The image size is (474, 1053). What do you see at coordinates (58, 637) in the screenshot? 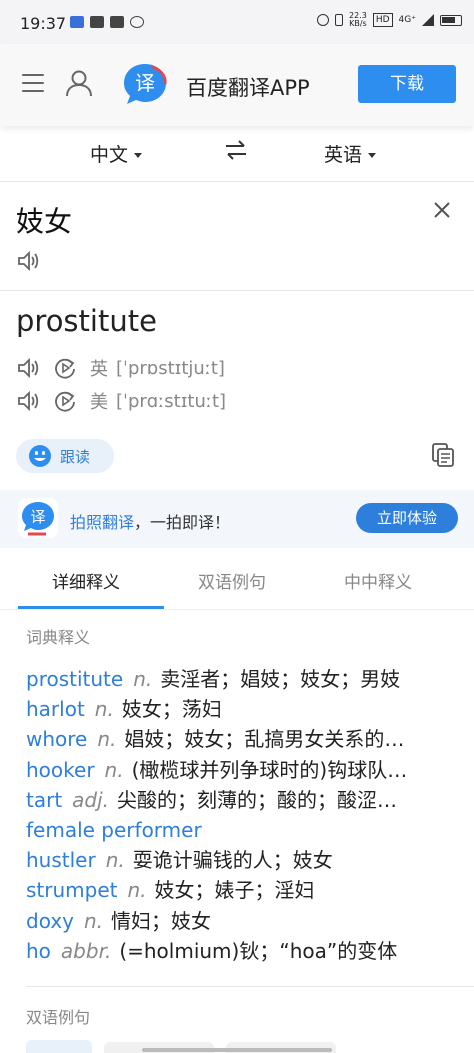
I see `dictionary-title: 词典释义` at bounding box center [58, 637].